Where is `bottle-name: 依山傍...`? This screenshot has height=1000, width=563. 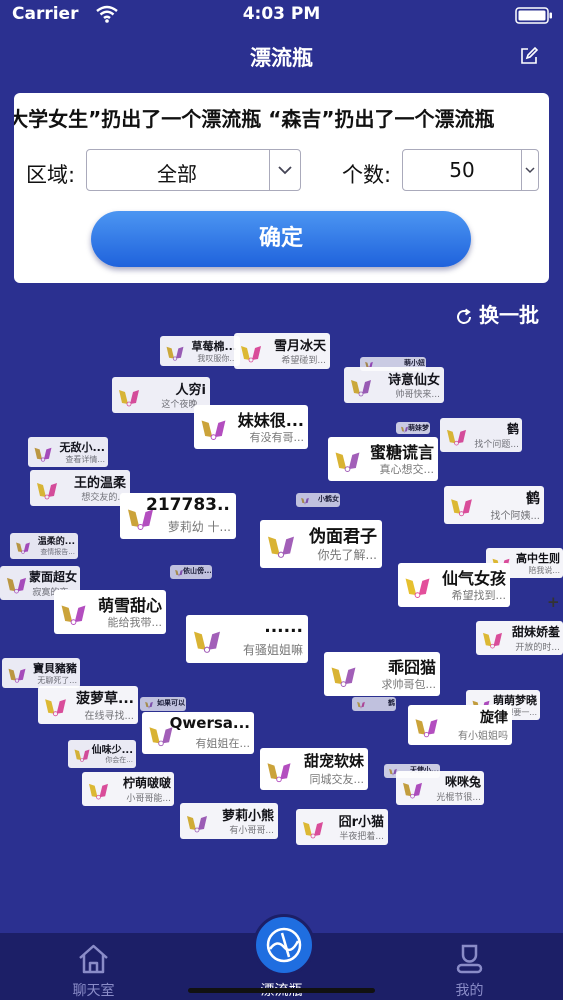
bottle-name: 依山傍... is located at coordinates (197, 571).